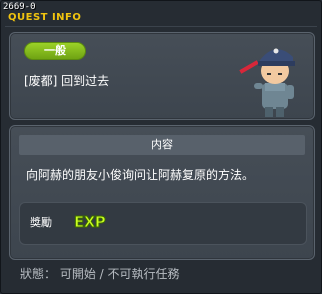 This screenshot has height=294, width=322. I want to click on quest-category-badge: 一般, so click(55, 51).